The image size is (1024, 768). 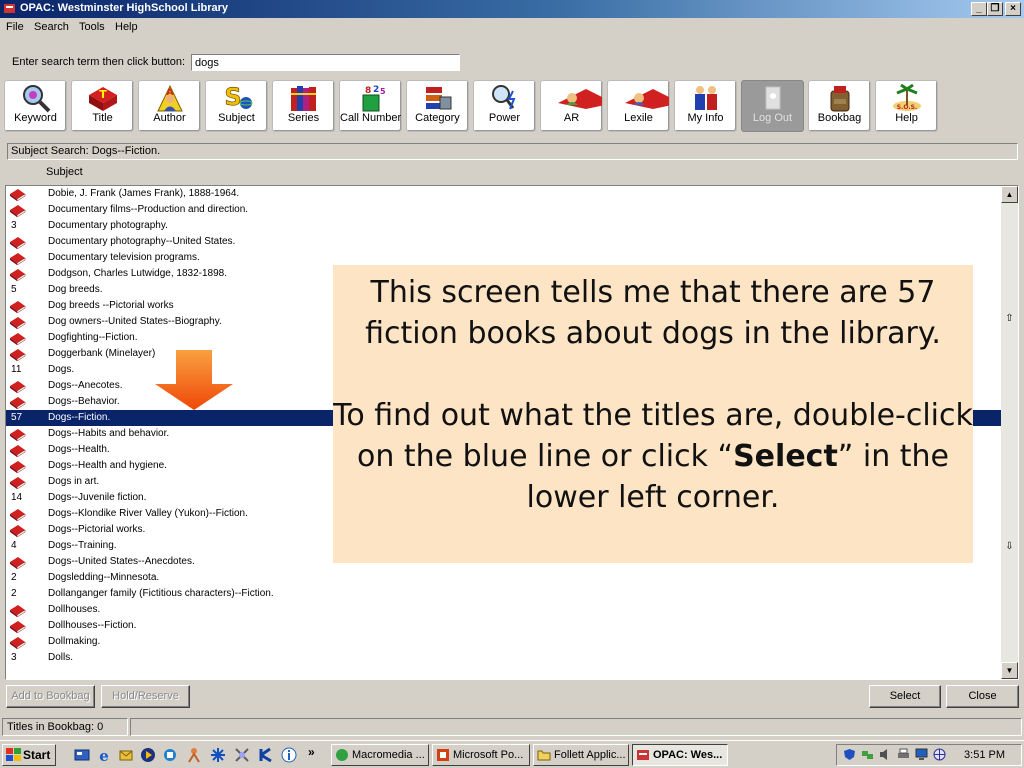 I want to click on menu-search: Search, so click(x=51, y=27).